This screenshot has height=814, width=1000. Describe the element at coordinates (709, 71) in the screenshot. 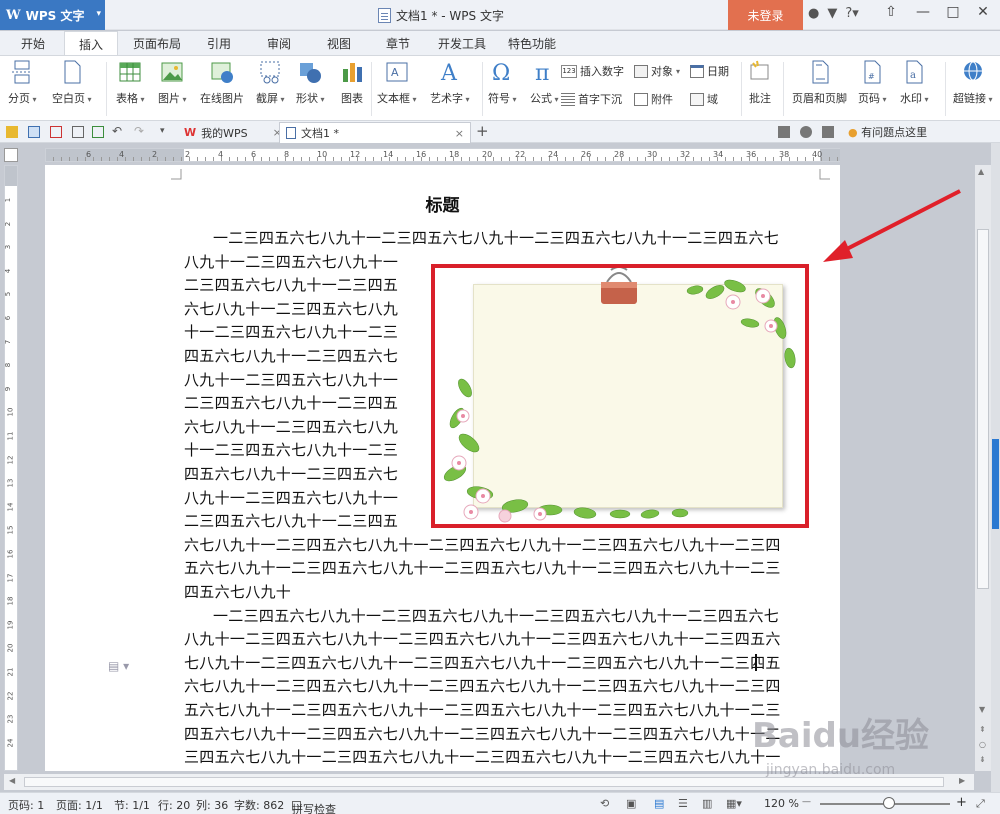

I see `date-button: 日期` at that location.